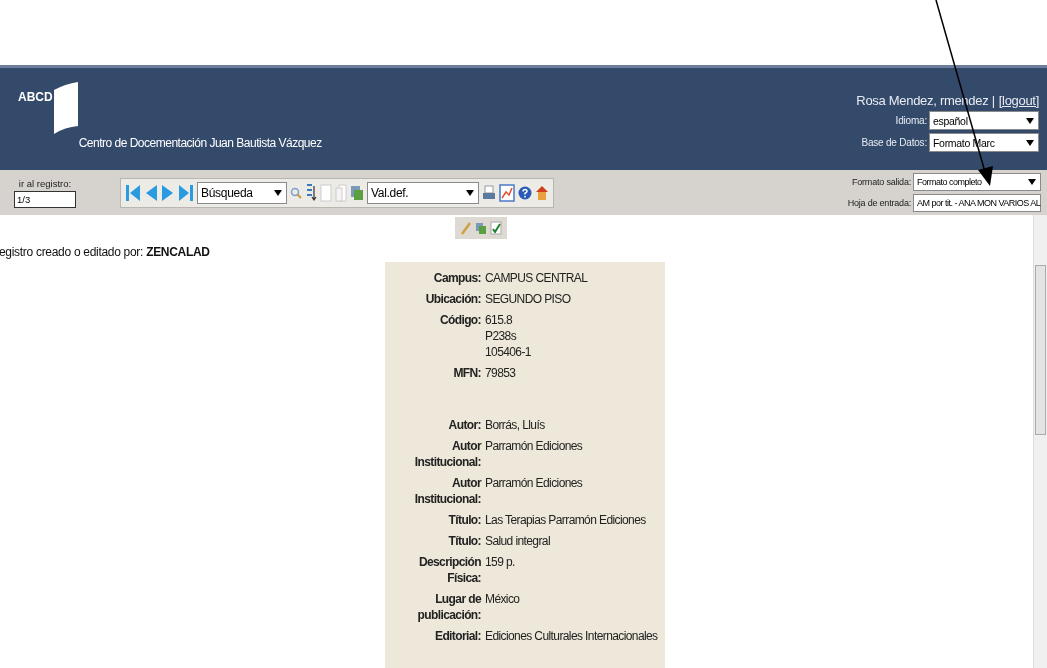 The image size is (1047, 668). Describe the element at coordinates (507, 192) in the screenshot. I see `chart-icon` at that location.